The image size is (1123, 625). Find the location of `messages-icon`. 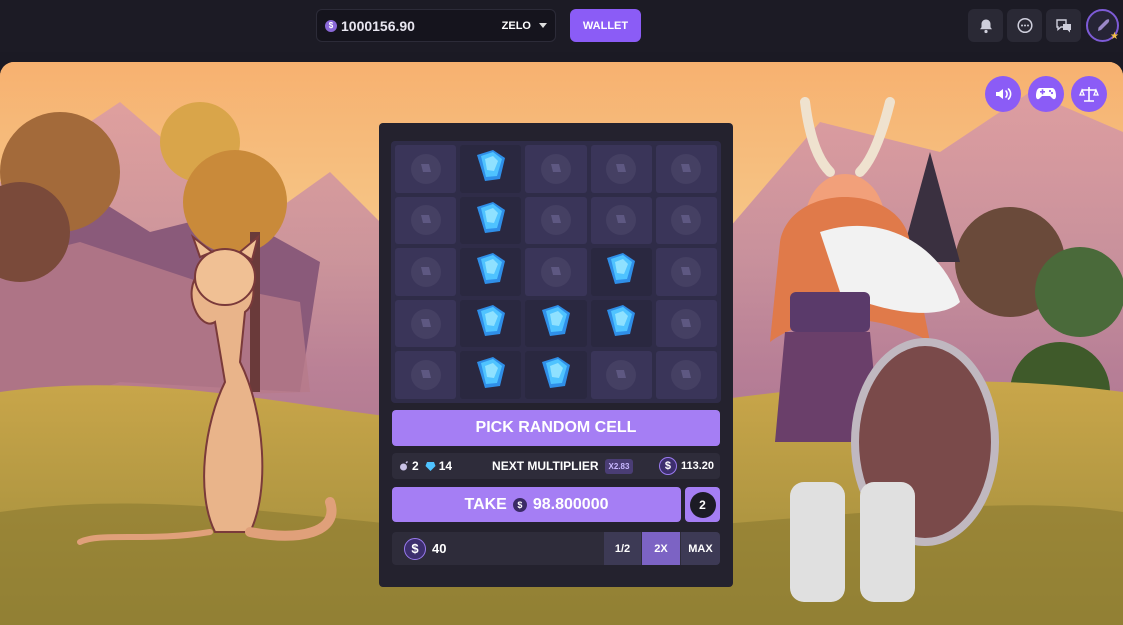

messages-icon is located at coordinates (1063, 25).